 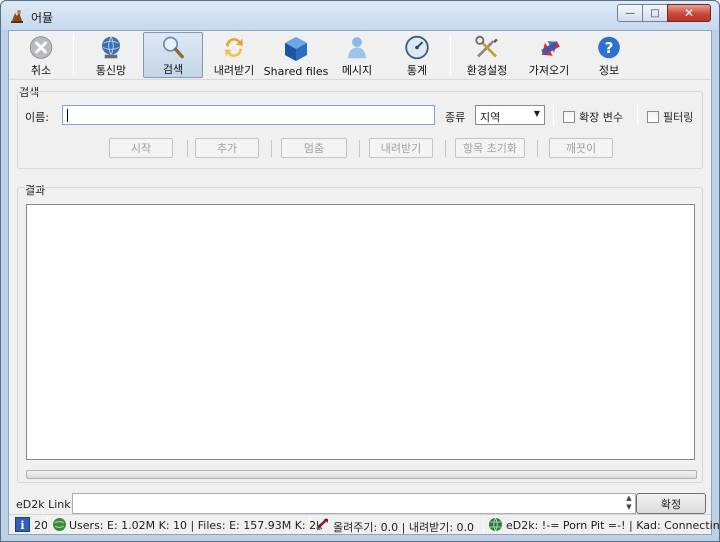 I want to click on statistics-gauge-icon, so click(x=417, y=47).